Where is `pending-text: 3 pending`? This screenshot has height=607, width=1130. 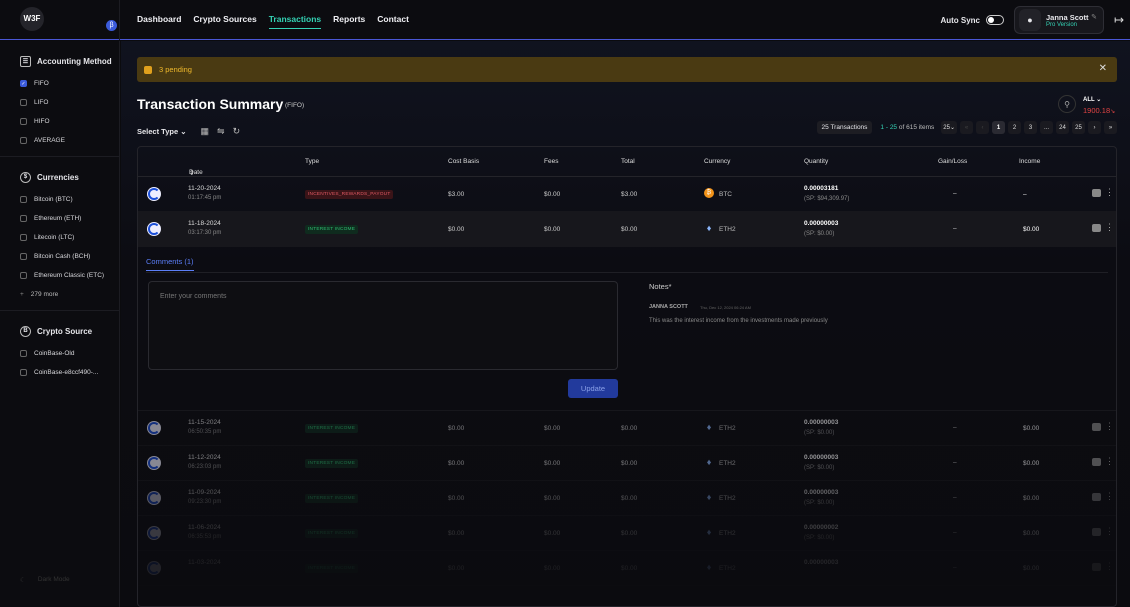
pending-text: 3 pending is located at coordinates (175, 69).